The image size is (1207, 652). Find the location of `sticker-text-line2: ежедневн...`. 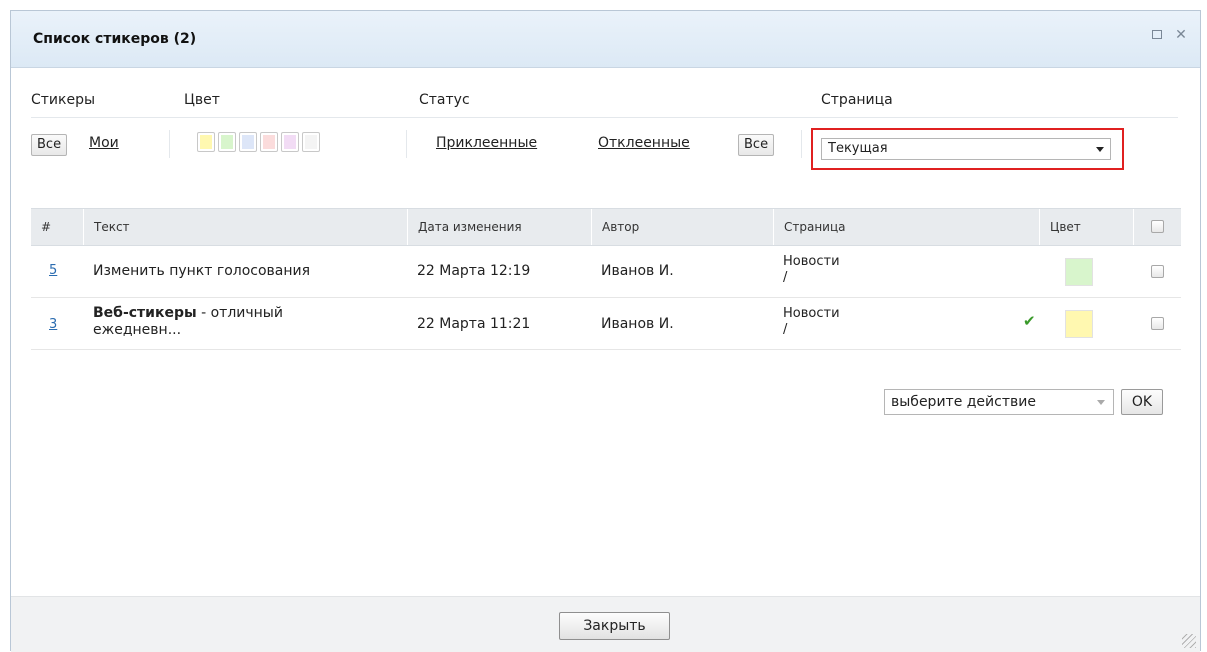

sticker-text-line2: ежедневн... is located at coordinates (137, 330).